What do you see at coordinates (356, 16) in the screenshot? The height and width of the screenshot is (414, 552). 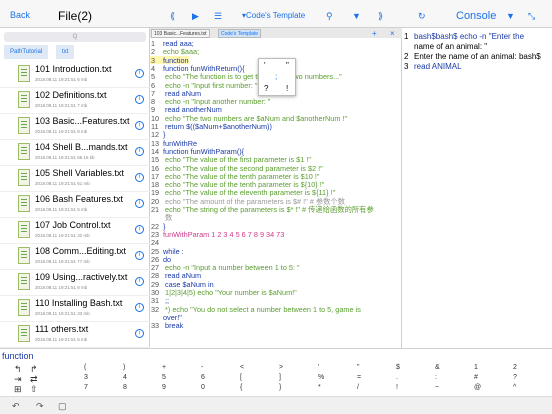 I see `dropdown-icon: ▼` at bounding box center [356, 16].